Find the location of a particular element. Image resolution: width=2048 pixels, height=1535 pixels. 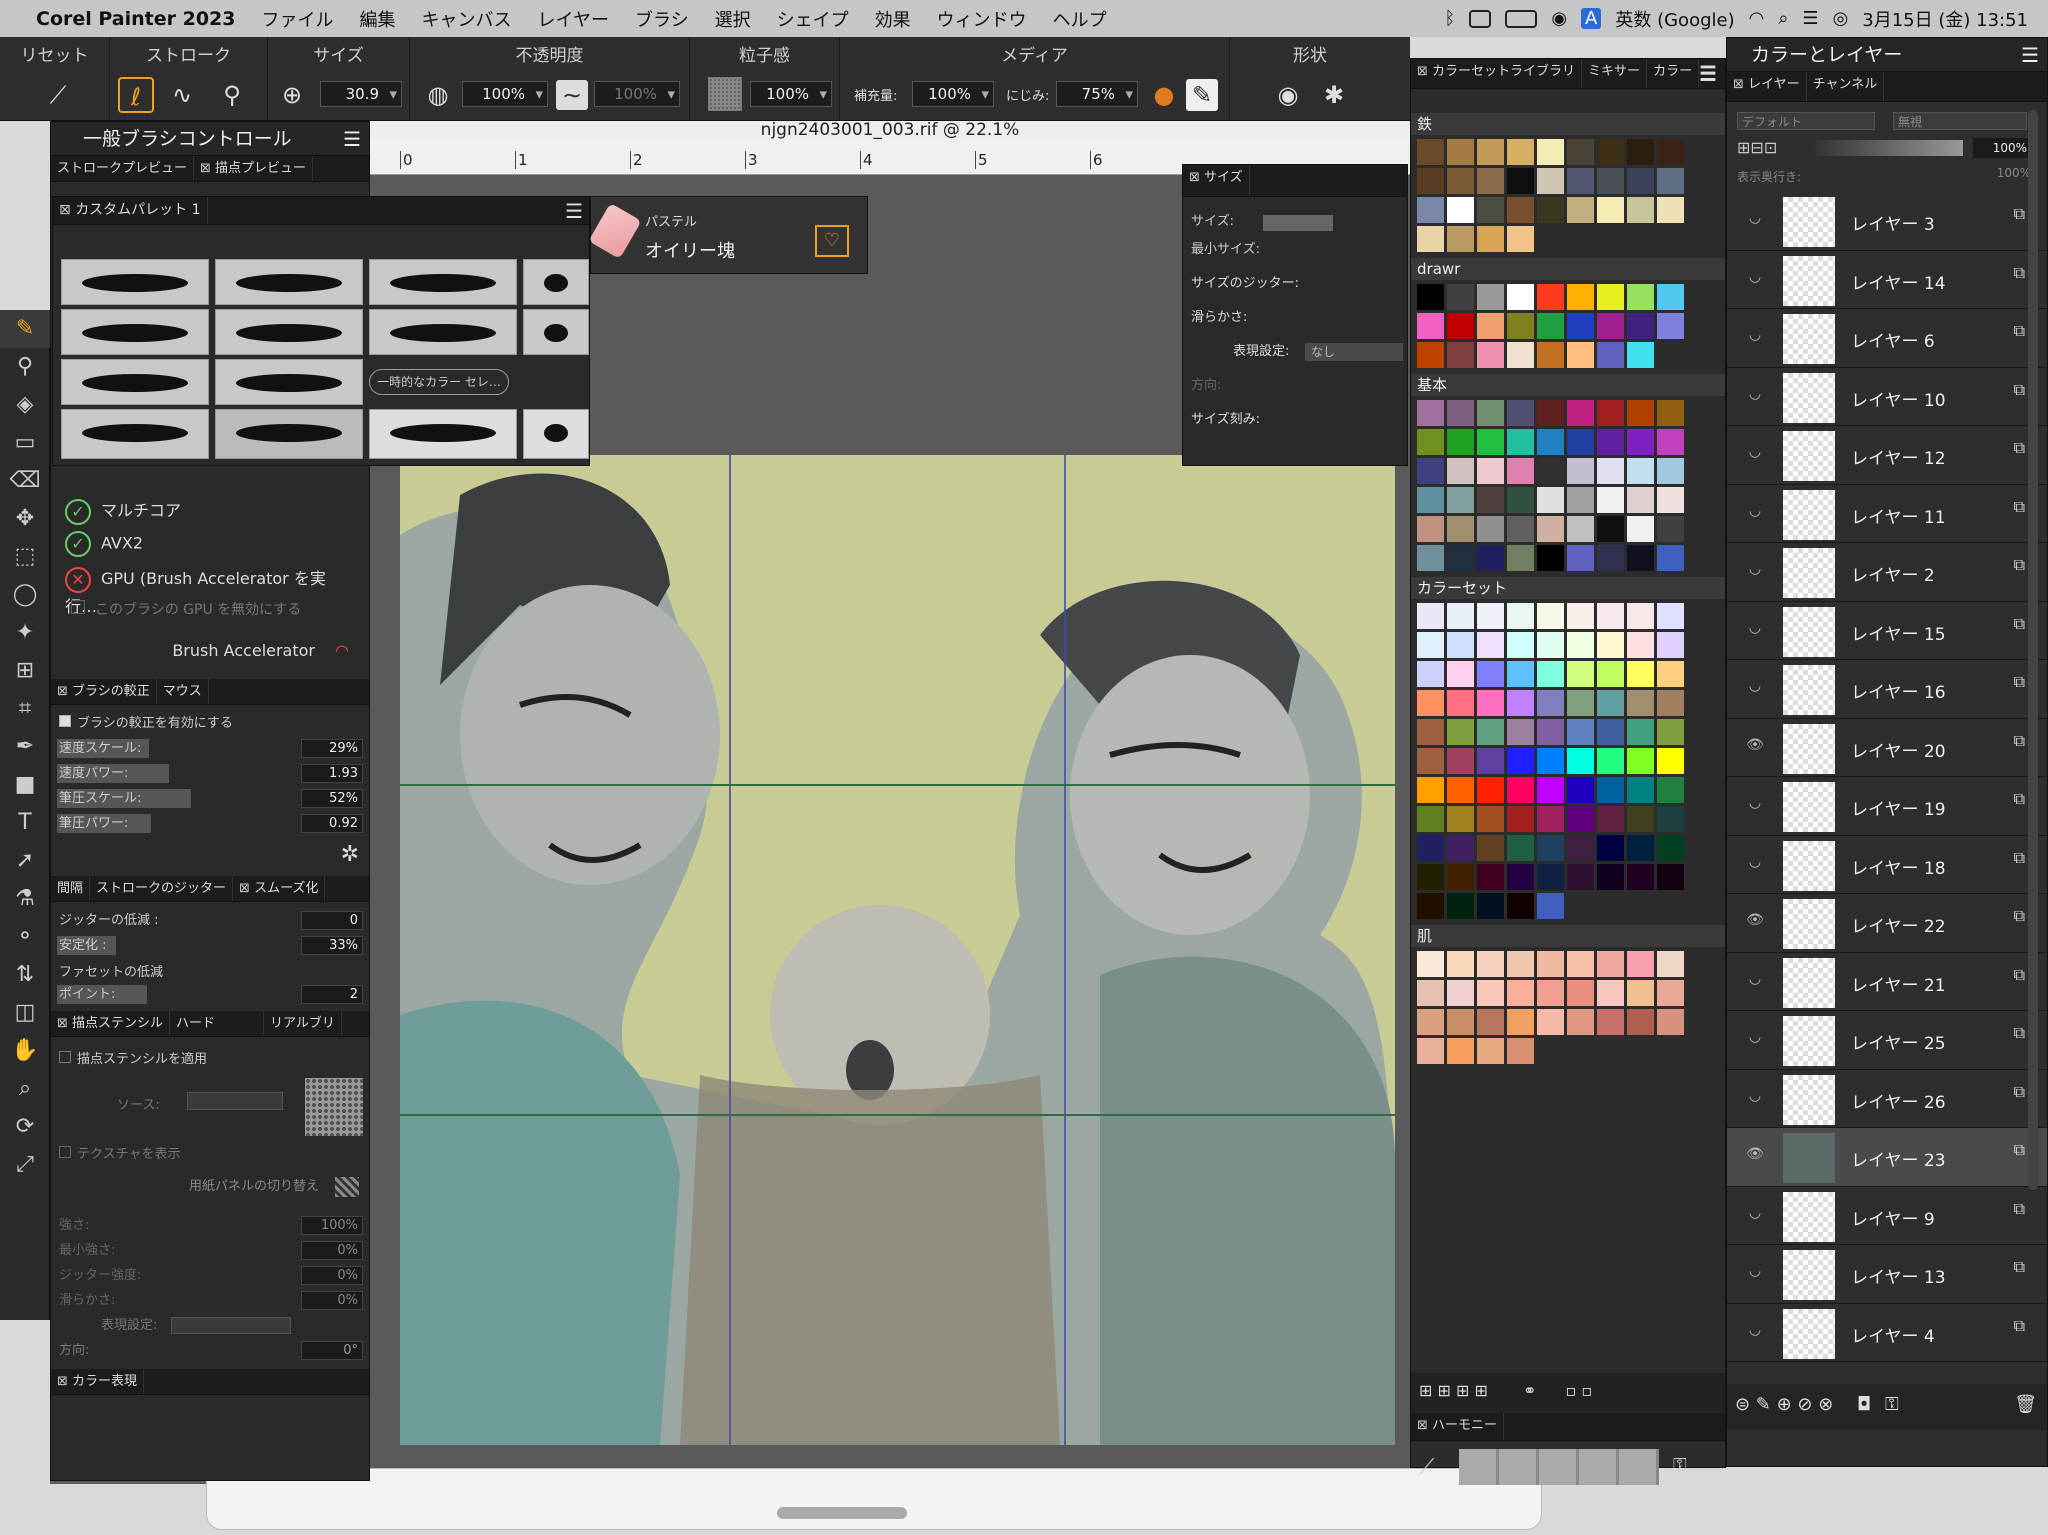

layer-opacity-value: 100% is located at coordinates (2002, 148).